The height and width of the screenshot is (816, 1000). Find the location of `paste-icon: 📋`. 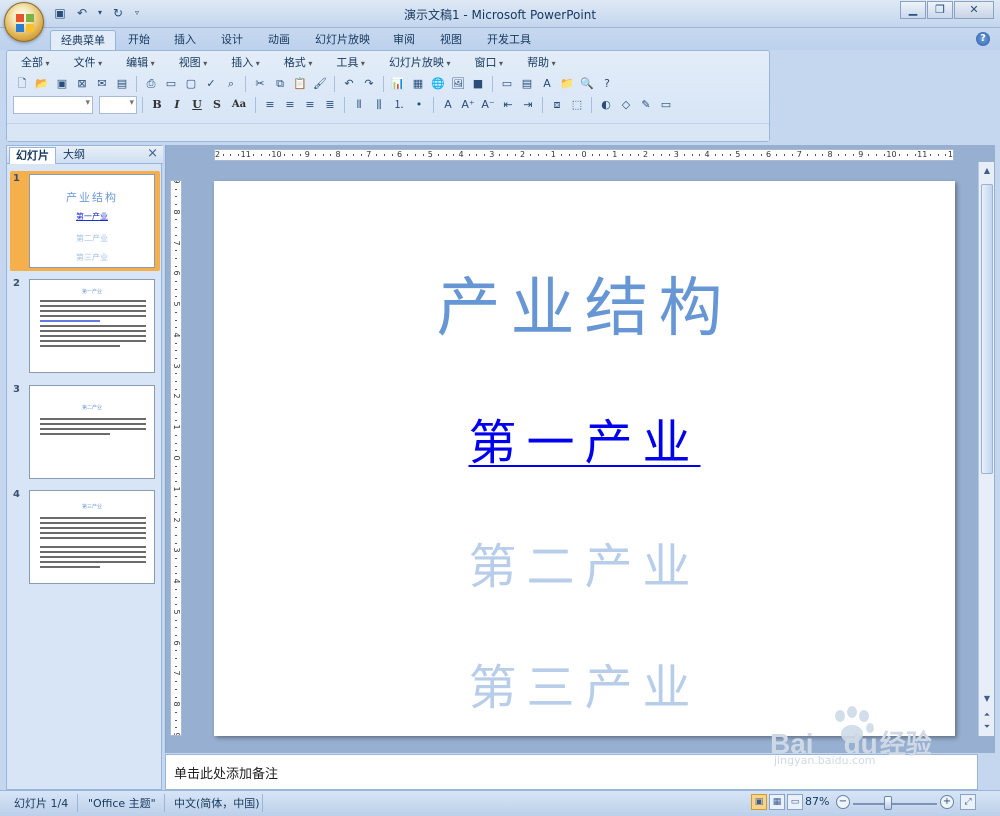

paste-icon: 📋 is located at coordinates (300, 84).